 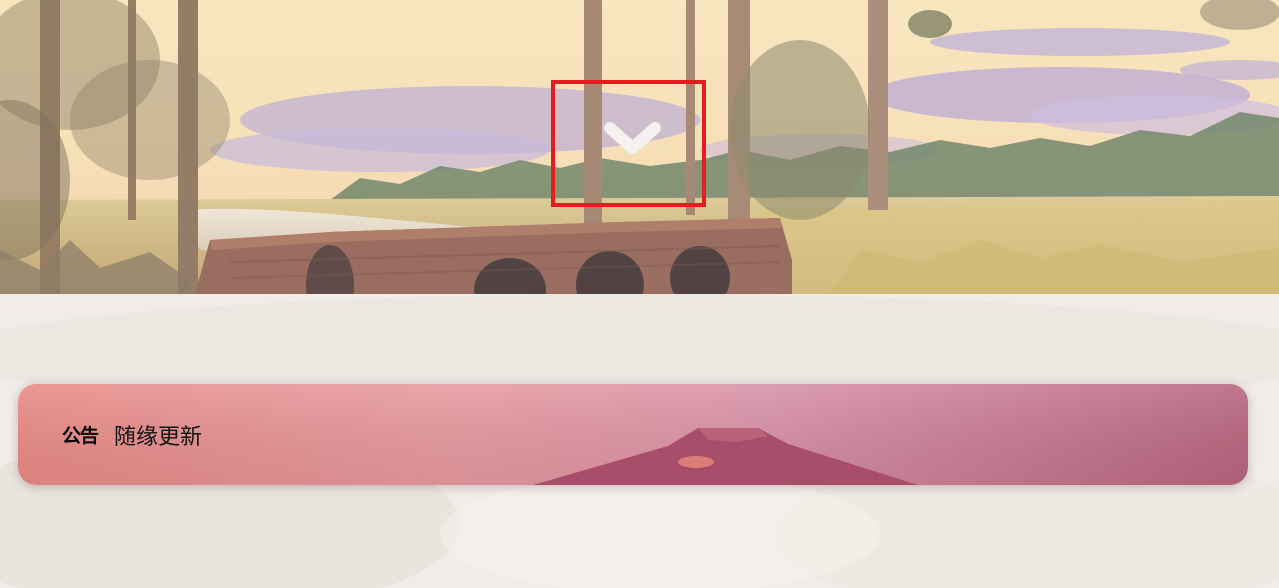 I want to click on chevron-down-icon, so click(x=632, y=138).